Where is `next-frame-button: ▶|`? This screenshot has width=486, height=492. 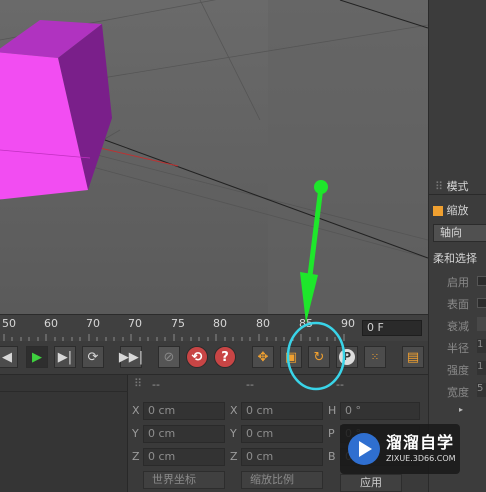 next-frame-button: ▶| is located at coordinates (65, 357).